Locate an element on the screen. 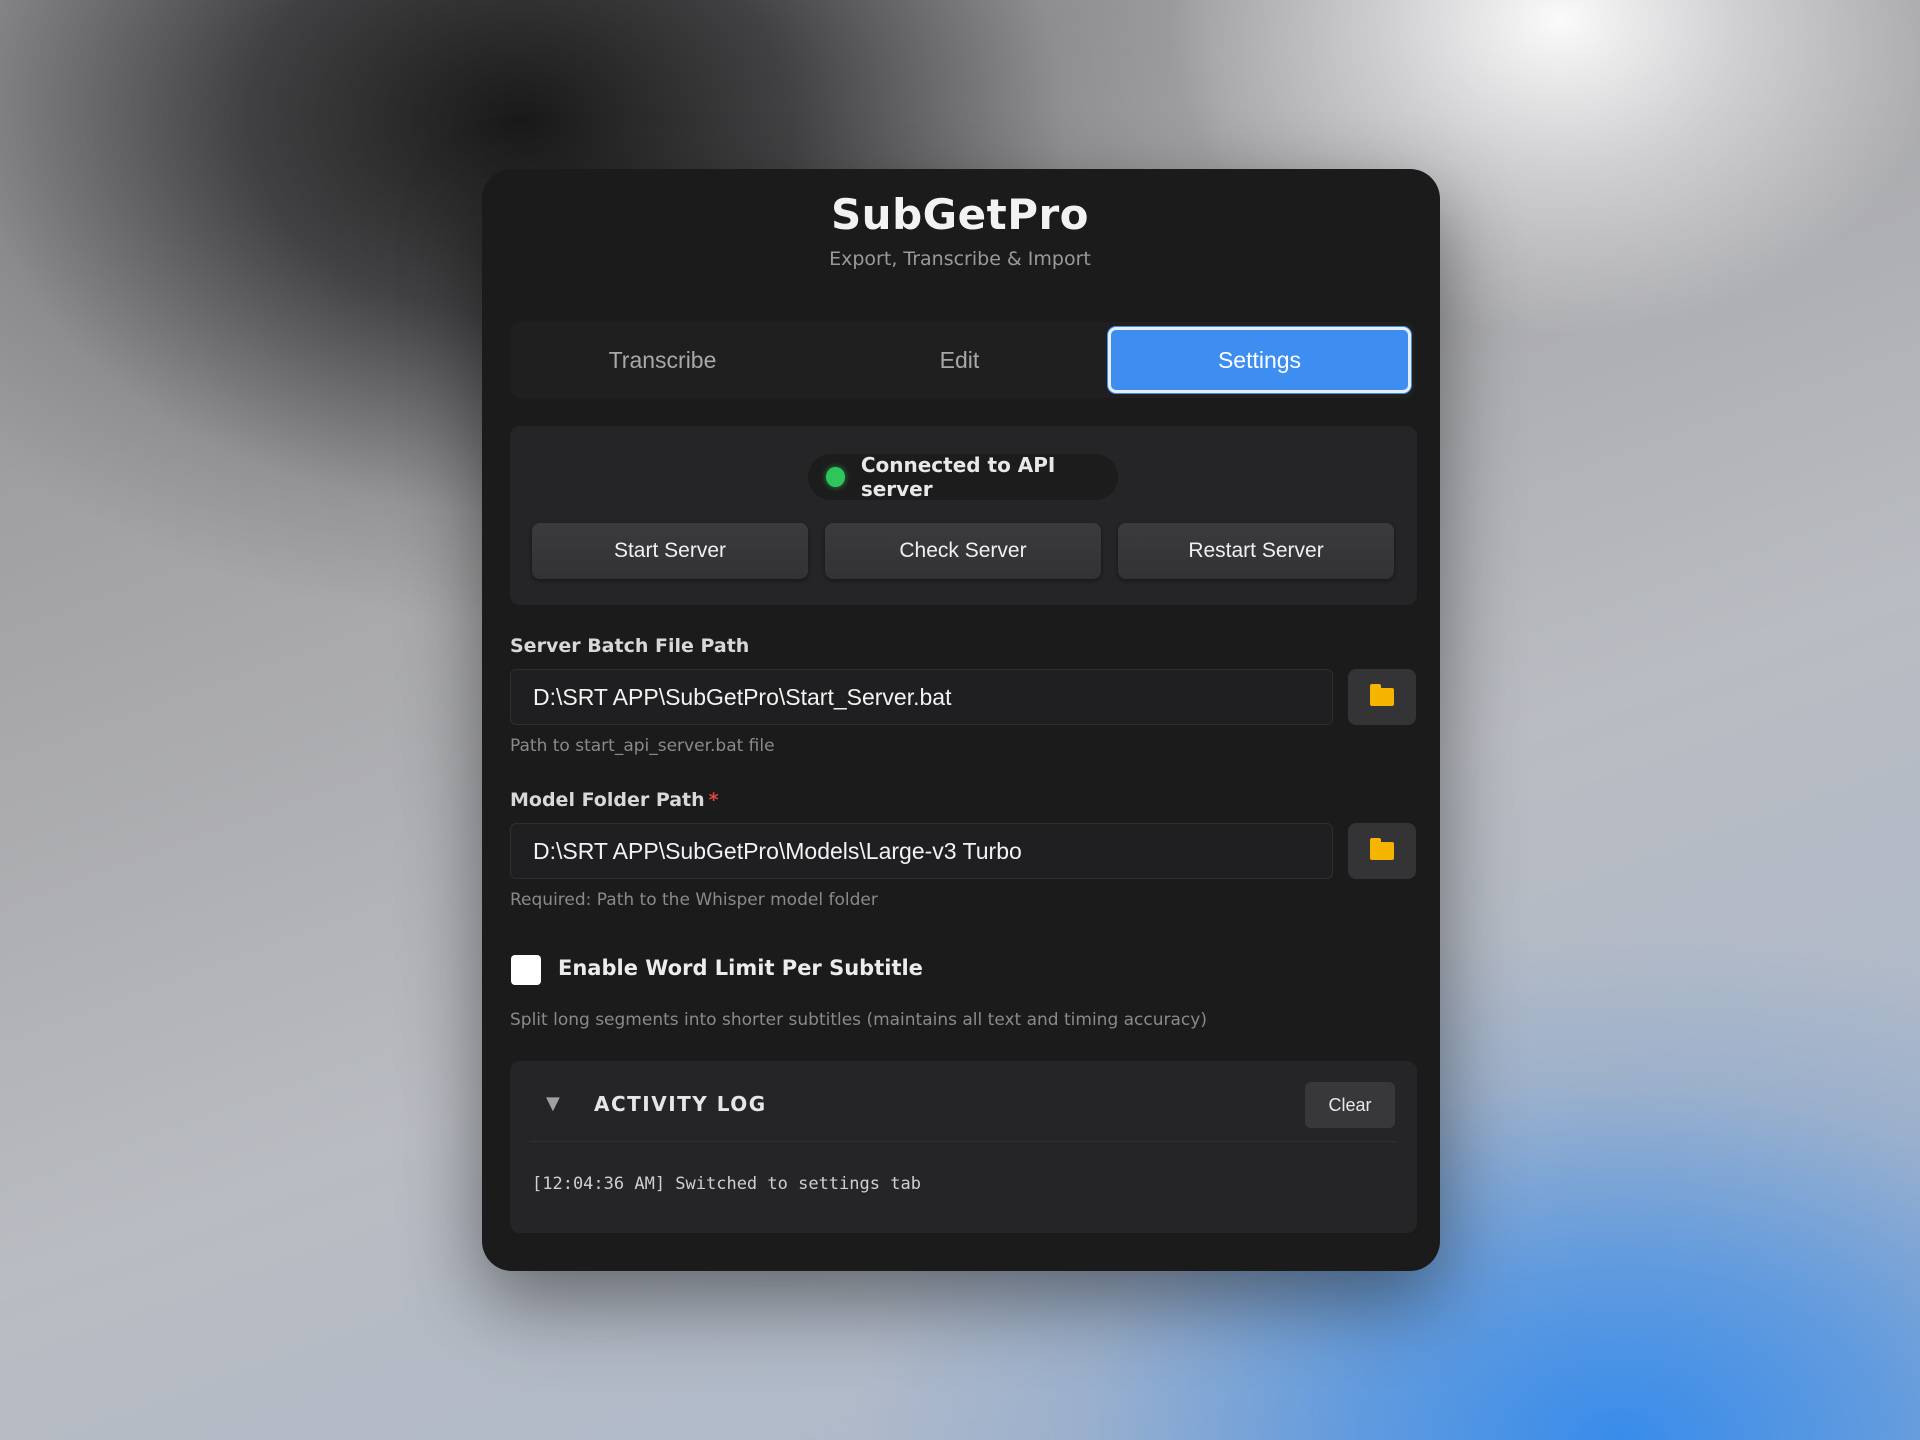  restart-server-button: Restart Server is located at coordinates (1256, 551).